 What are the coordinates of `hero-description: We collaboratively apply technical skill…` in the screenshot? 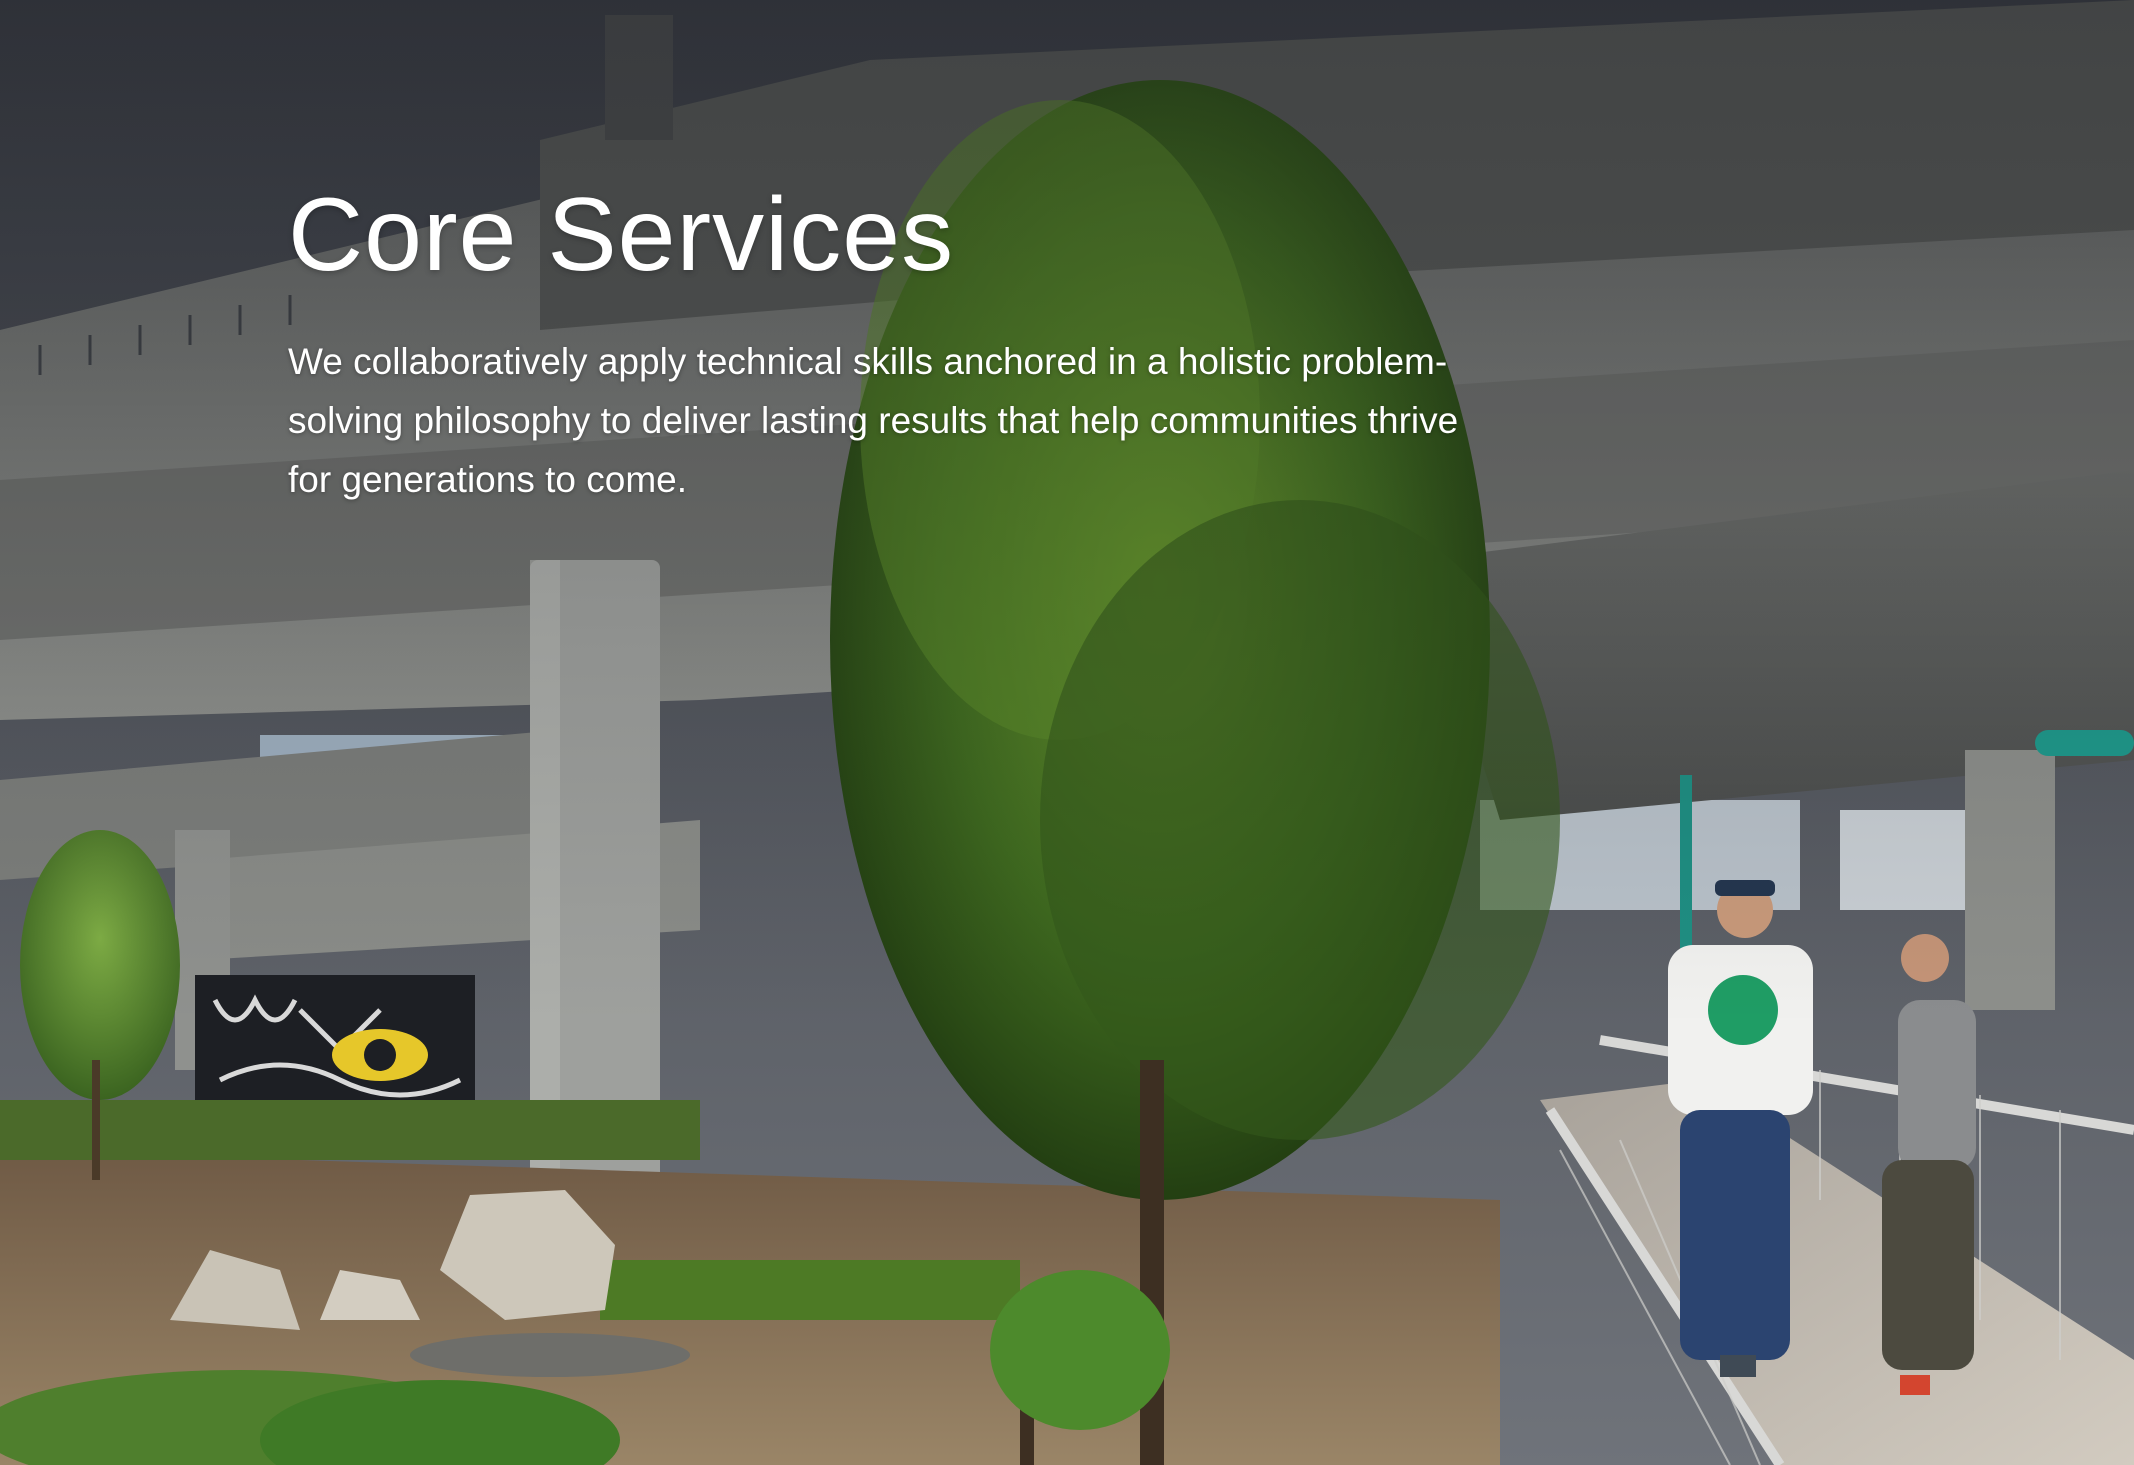 It's located at (873, 421).